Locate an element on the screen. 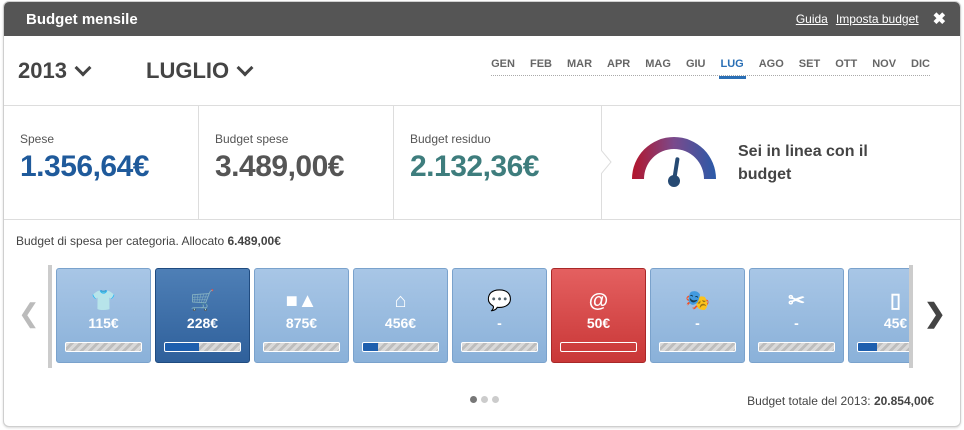 The width and height of the screenshot is (964, 430). help-link: Guida is located at coordinates (812, 19).